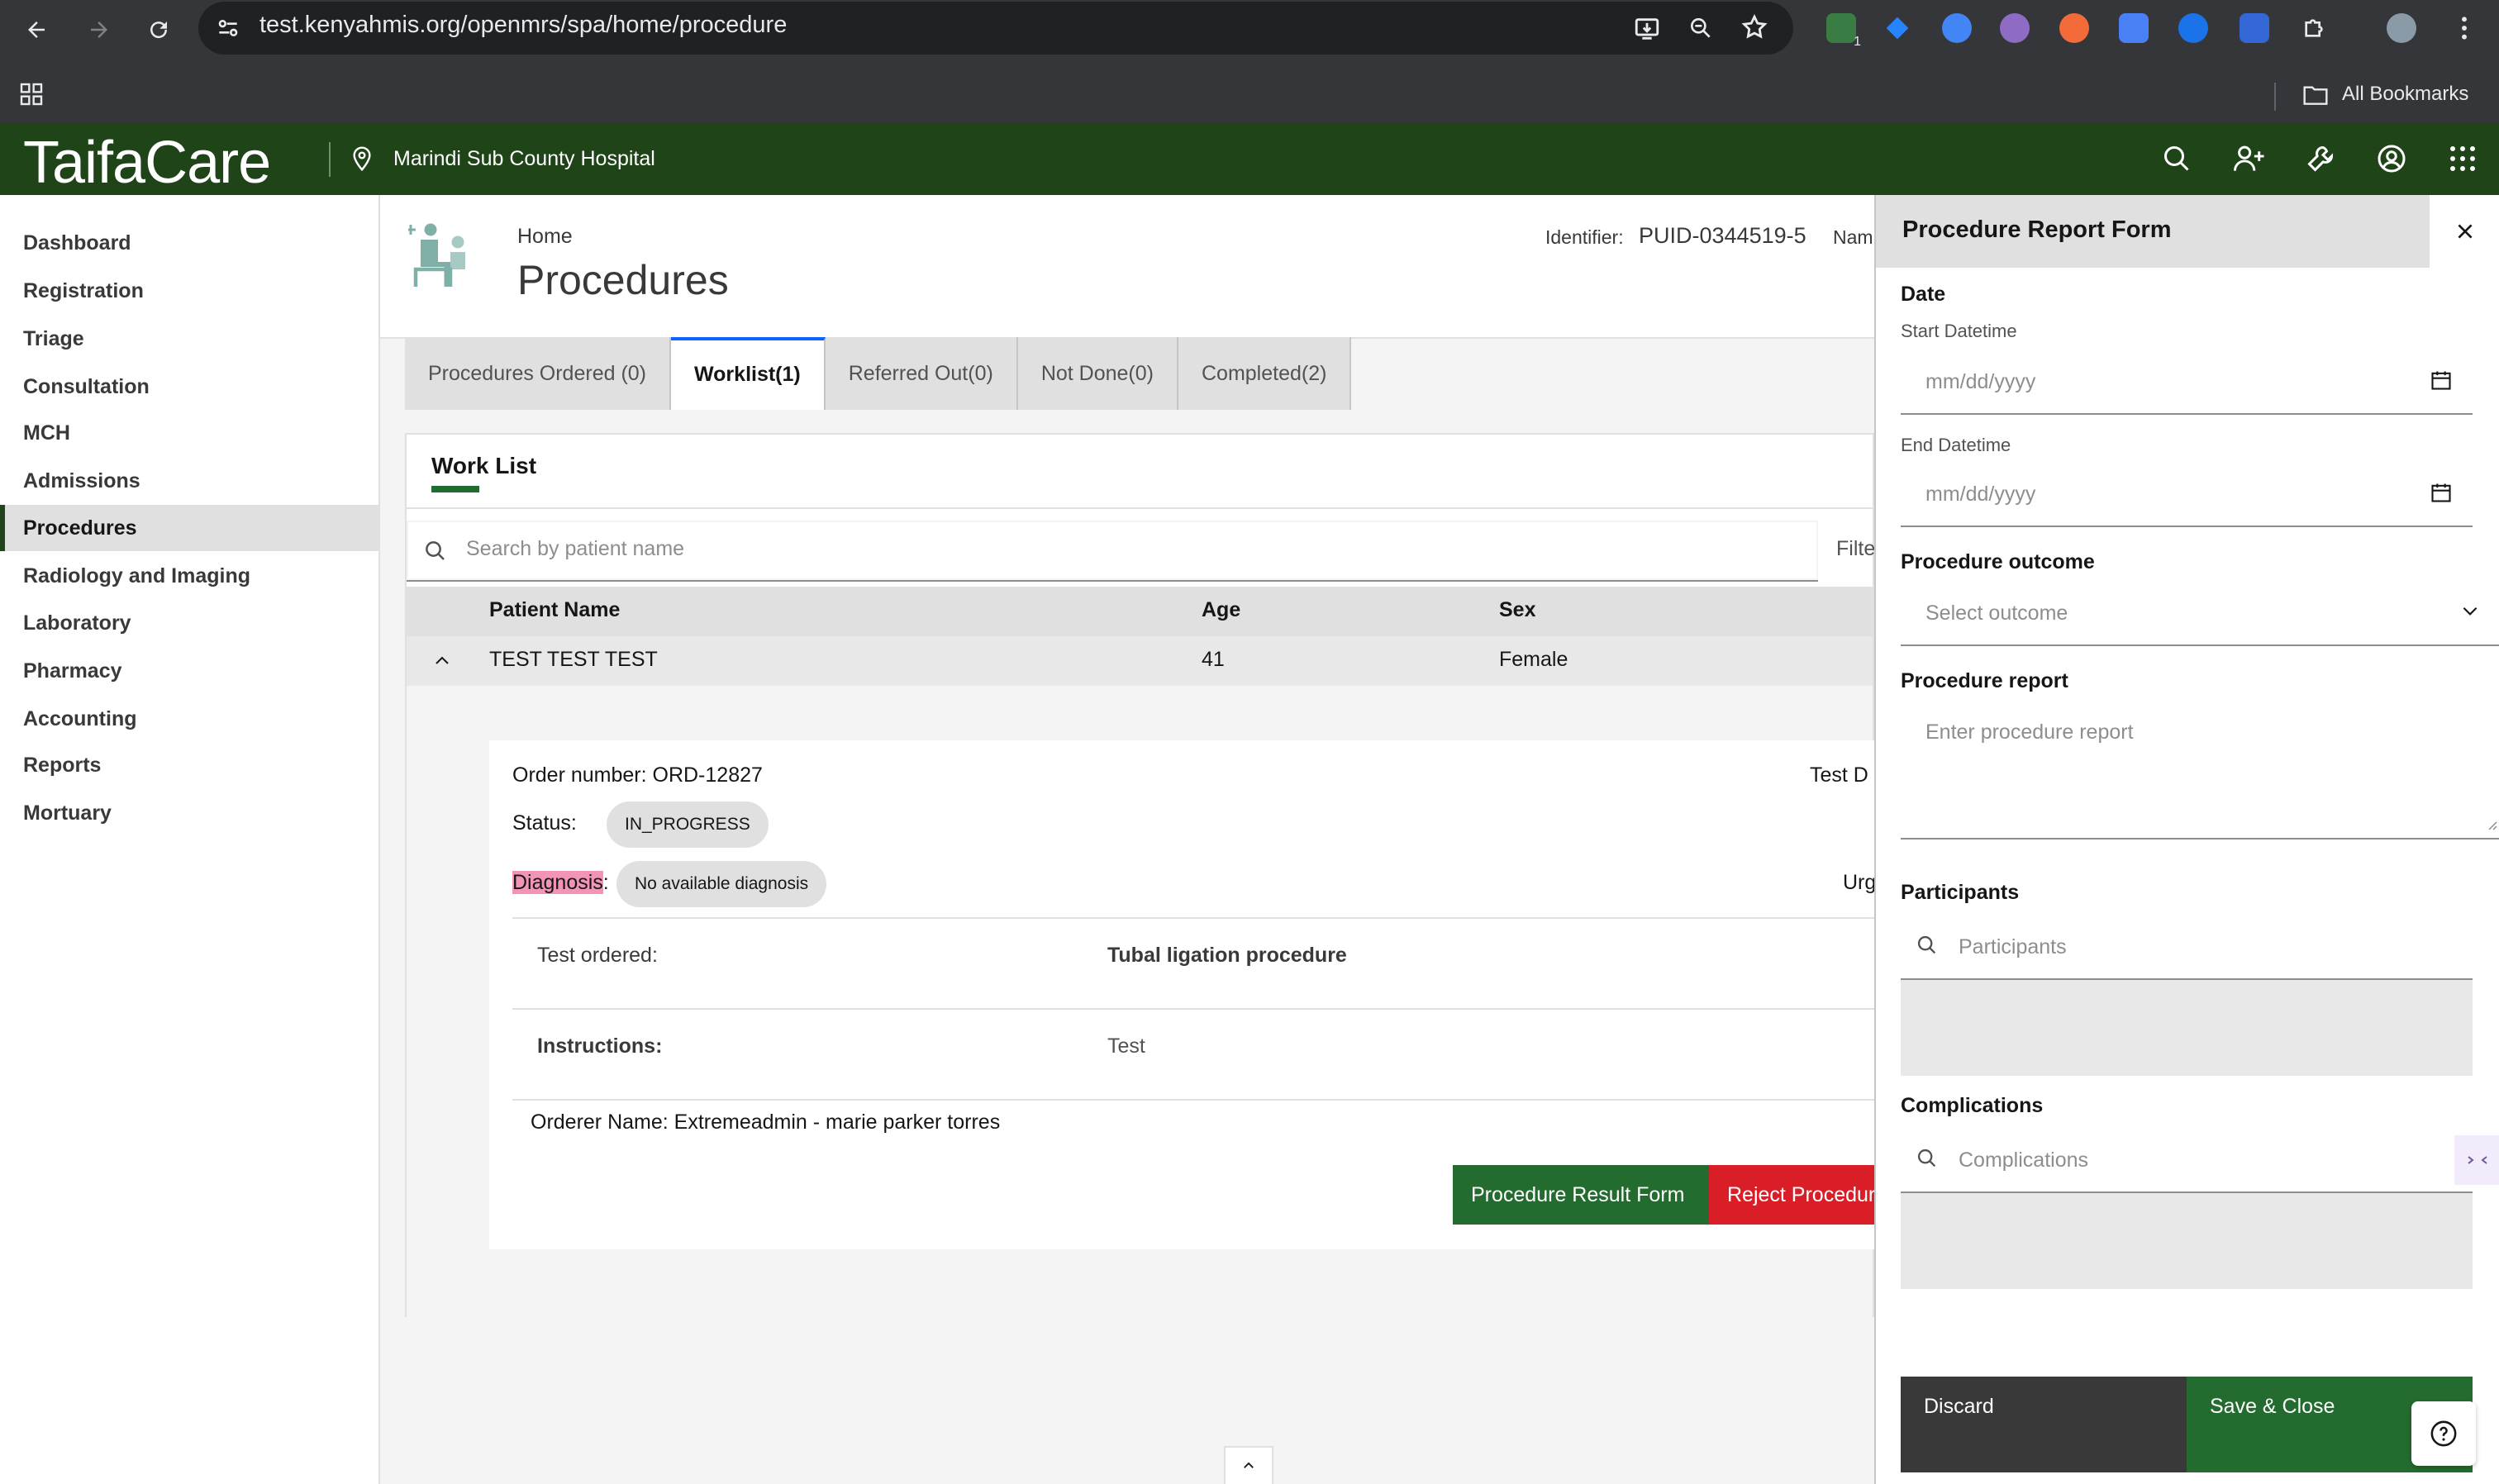 This screenshot has height=1484, width=2499. Describe the element at coordinates (1221, 610) in the screenshot. I see `column-age: Age` at that location.